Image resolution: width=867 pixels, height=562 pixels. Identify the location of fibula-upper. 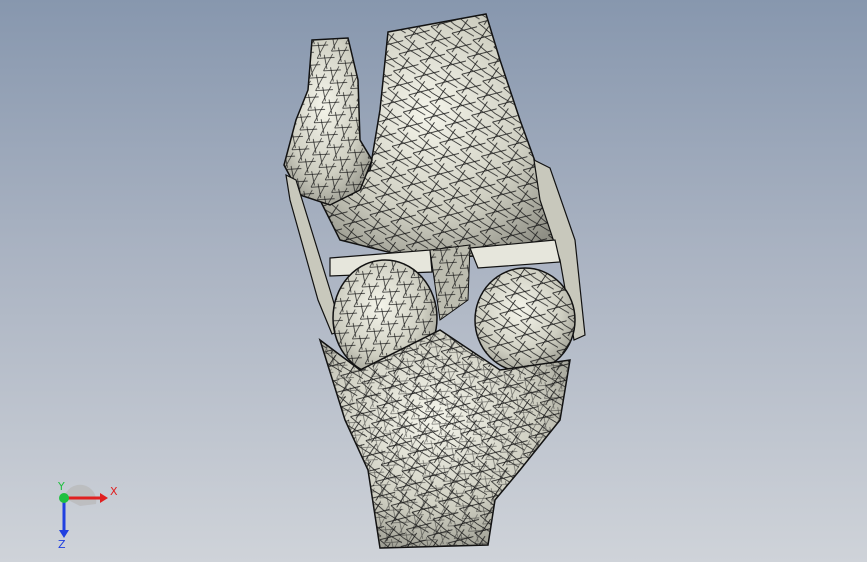
(328, 121).